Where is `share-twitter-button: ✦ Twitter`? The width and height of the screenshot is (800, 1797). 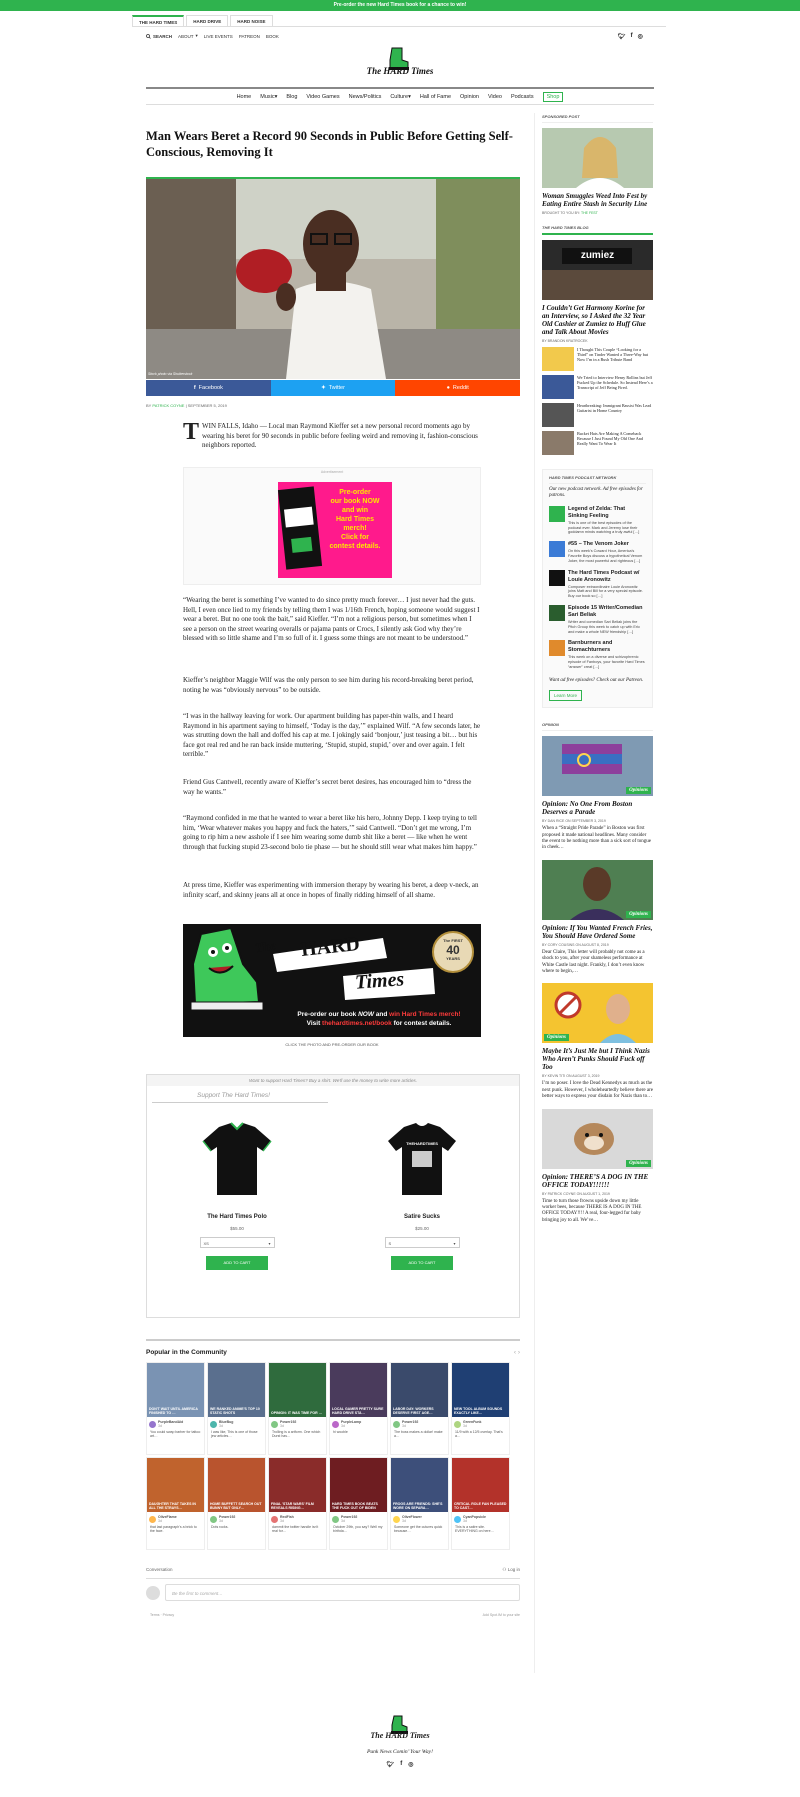
share-twitter-button: ✦ Twitter is located at coordinates (333, 388).